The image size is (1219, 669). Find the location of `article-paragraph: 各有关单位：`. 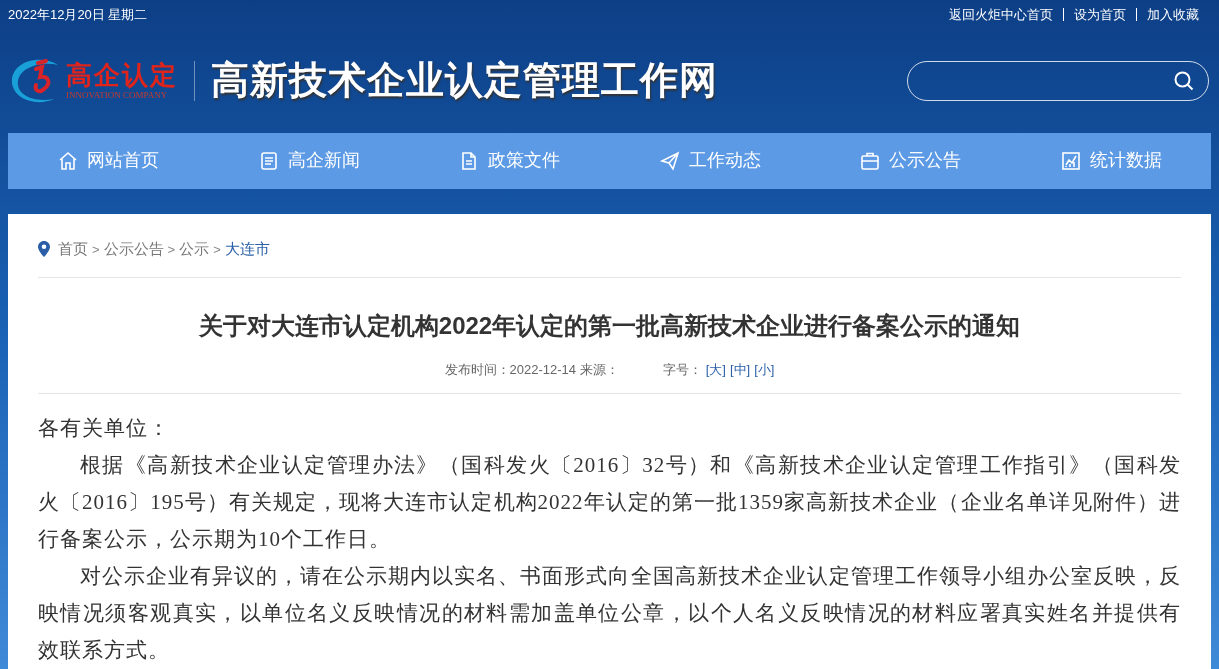

article-paragraph: 各有关单位： is located at coordinates (104, 428).